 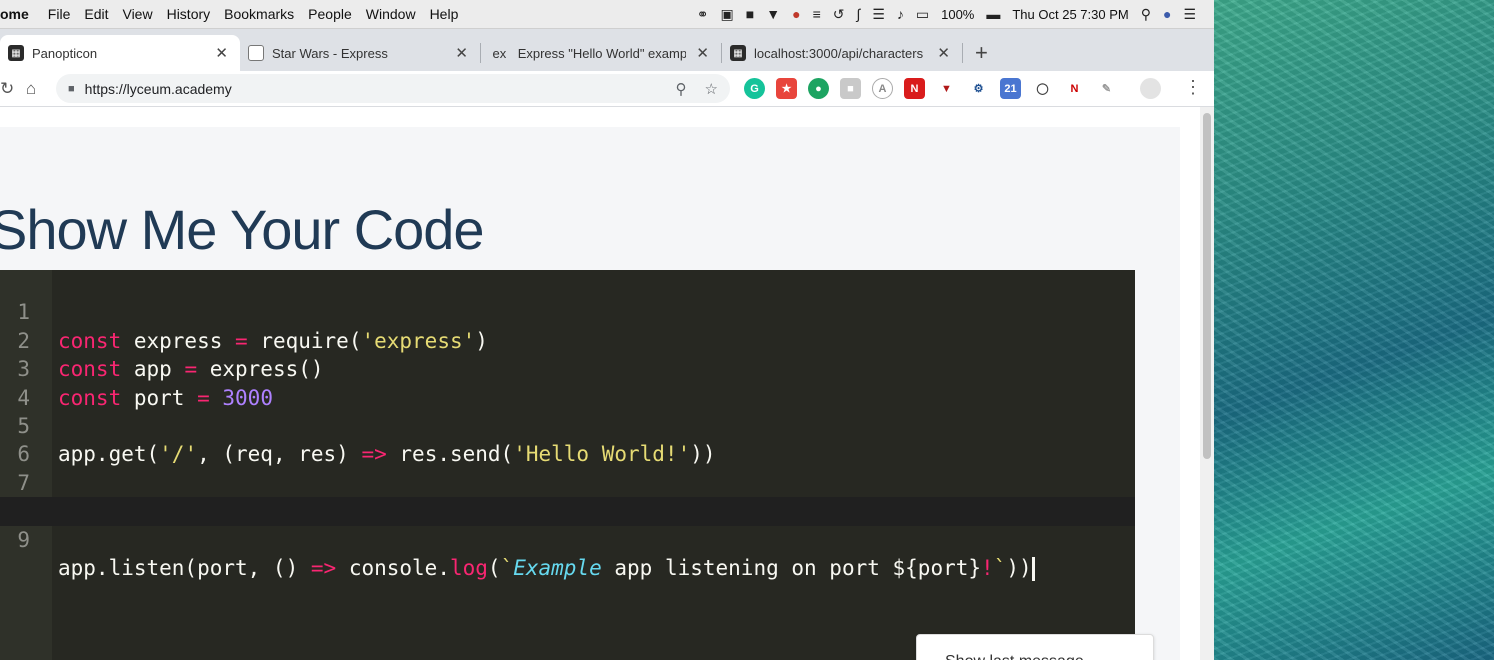 What do you see at coordinates (1070, 14) in the screenshot?
I see `clock: Thu Oct 25 7:30 PM` at bounding box center [1070, 14].